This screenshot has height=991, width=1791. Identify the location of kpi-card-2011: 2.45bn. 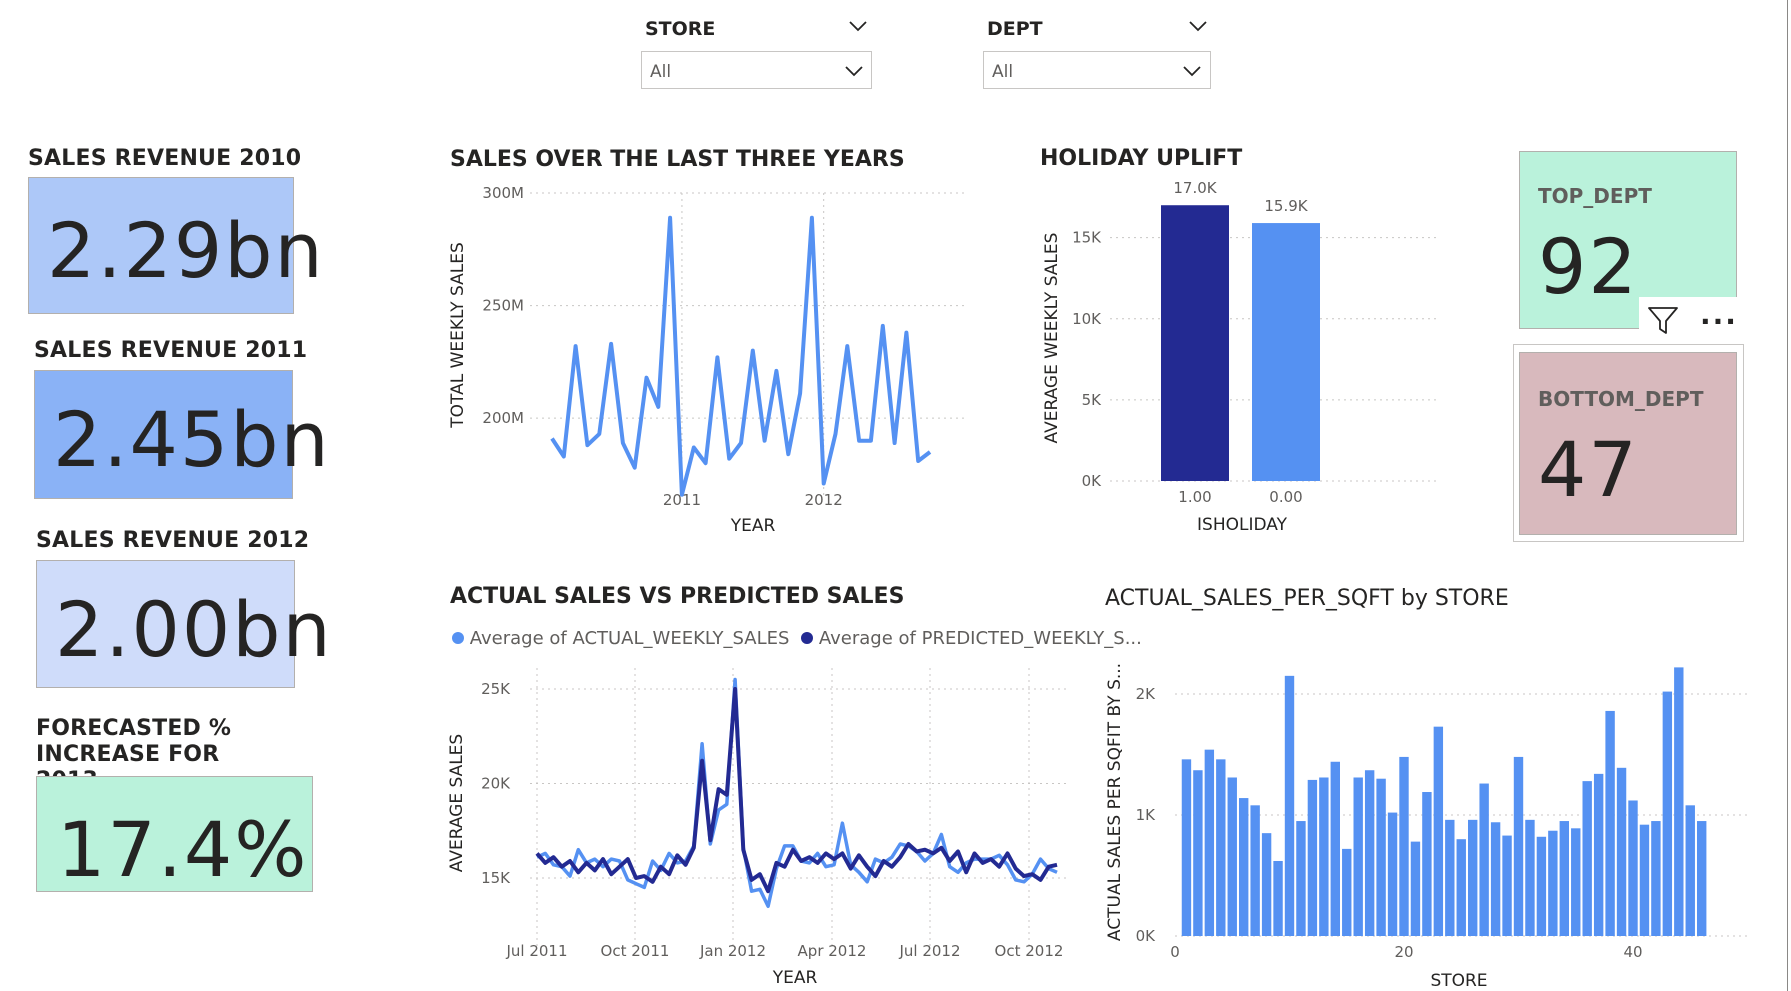
(181, 434).